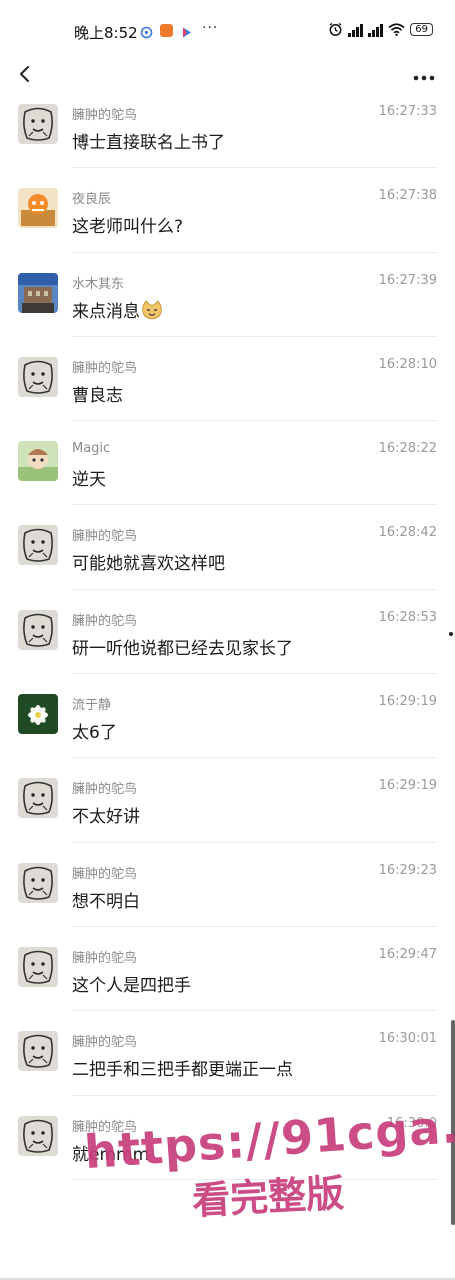 The image size is (455, 1280). What do you see at coordinates (424, 78) in the screenshot?
I see `more-horizontal-icon` at bounding box center [424, 78].